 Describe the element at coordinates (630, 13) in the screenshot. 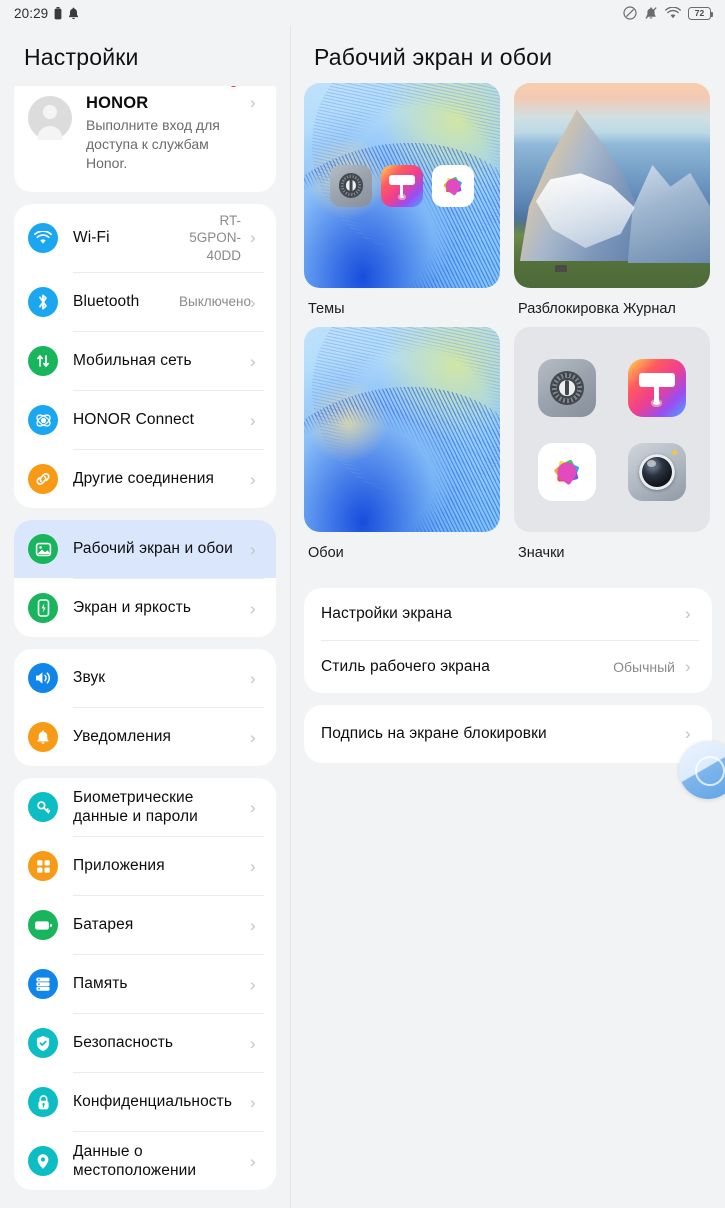

I see `do-not-disturb-icon` at that location.